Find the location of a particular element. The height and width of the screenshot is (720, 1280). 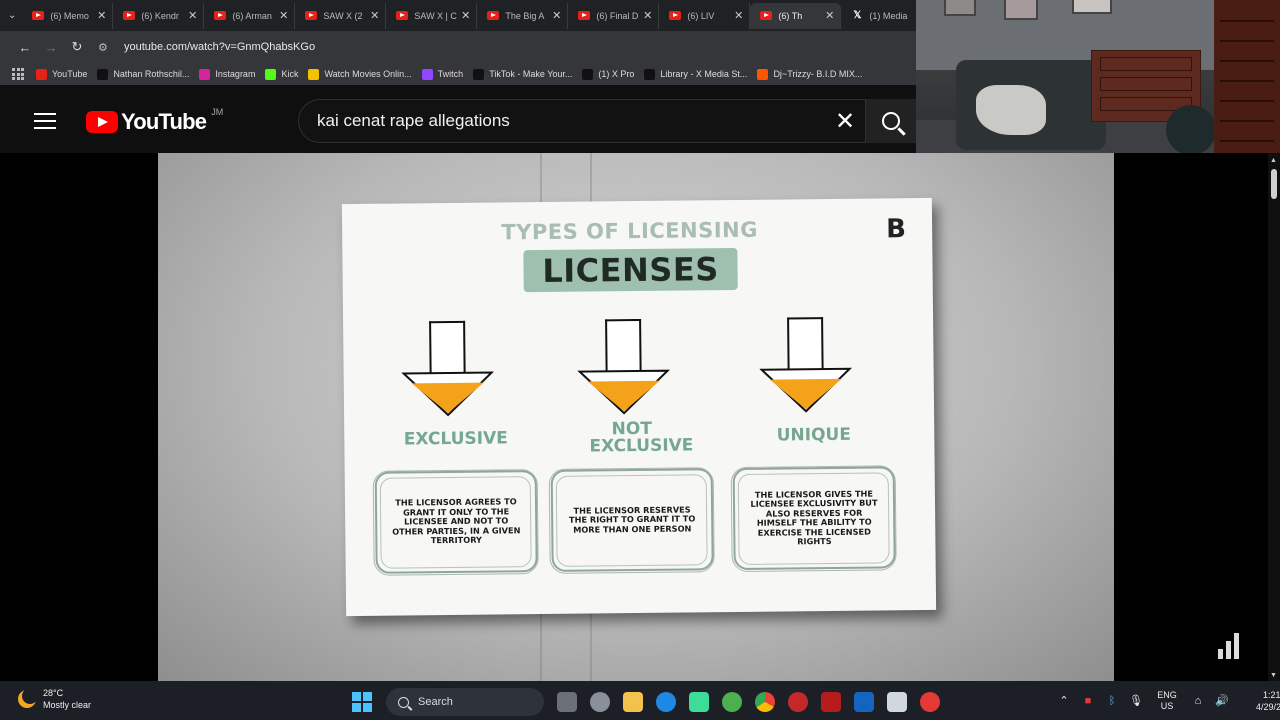

tray-overflow-chevron-icon: ⌃ is located at coordinates (1064, 700).